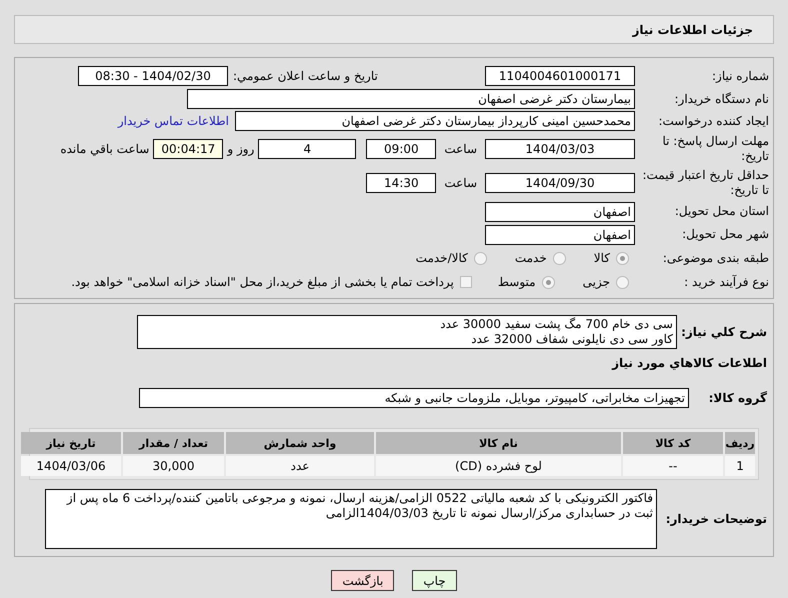 The image size is (788, 598). Describe the element at coordinates (435, 121) in the screenshot. I see `text-field: محمدحسین امینی کارپرداز بیمارستان دکتر غرضی اصفهان` at that location.